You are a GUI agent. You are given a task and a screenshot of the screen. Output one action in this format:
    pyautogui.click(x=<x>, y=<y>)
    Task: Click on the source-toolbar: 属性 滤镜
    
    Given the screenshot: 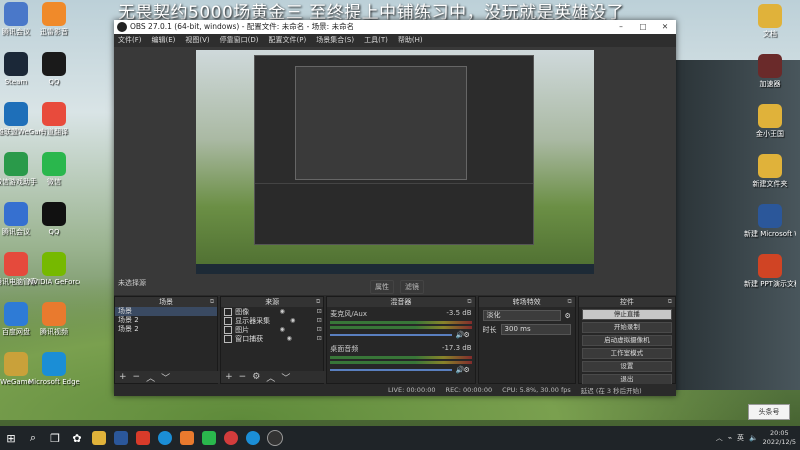 What is the action you would take?
    pyautogui.click(x=397, y=287)
    